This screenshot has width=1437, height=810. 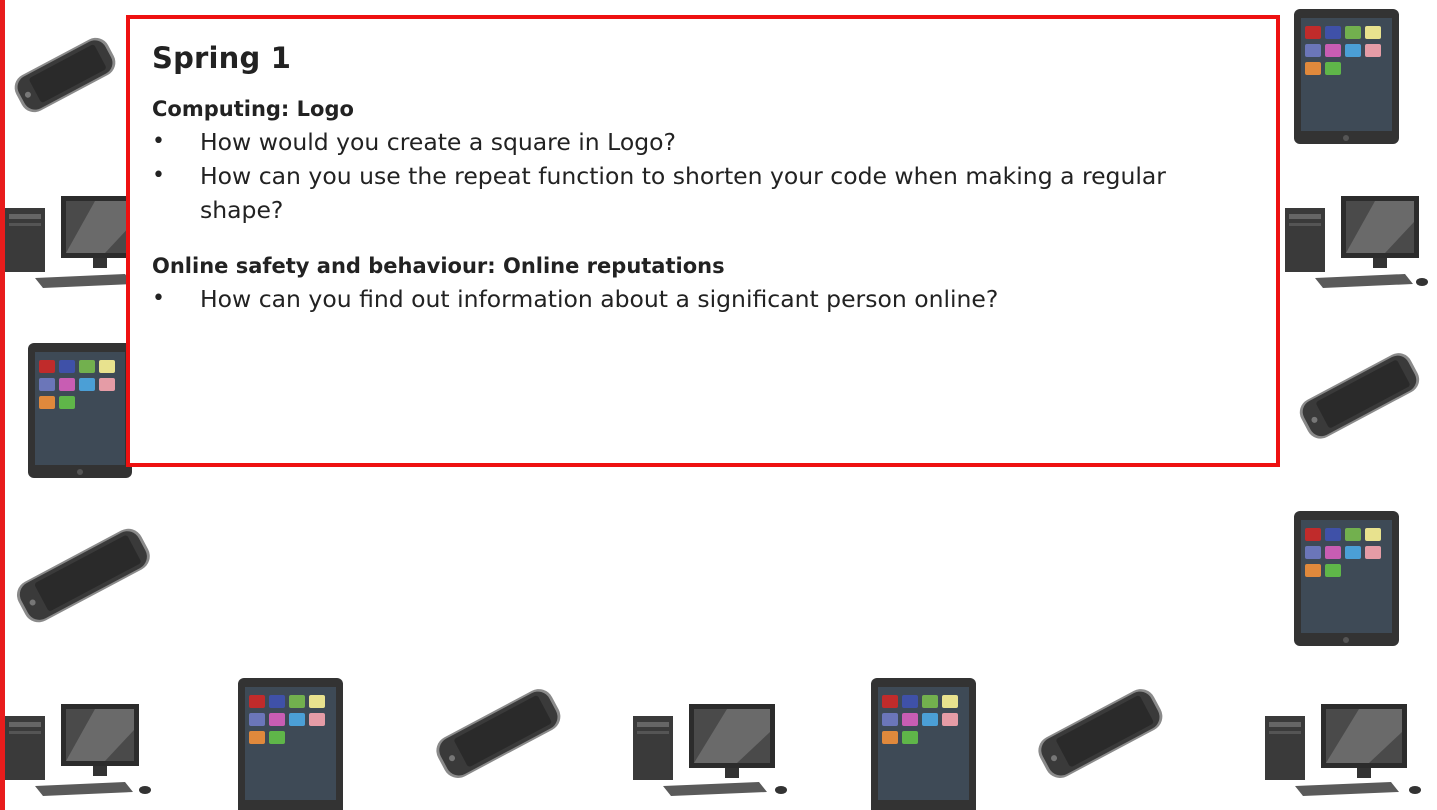 I want to click on question-text: How would you create a square in Logo?, so click(x=438, y=142).